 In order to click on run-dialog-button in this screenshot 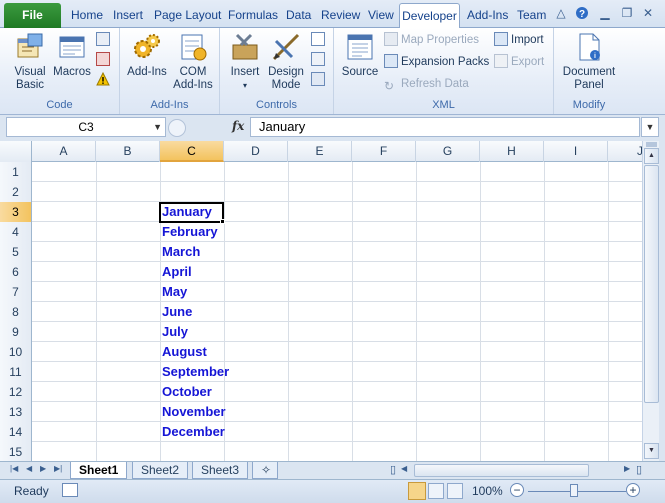, I will do `click(319, 80)`.